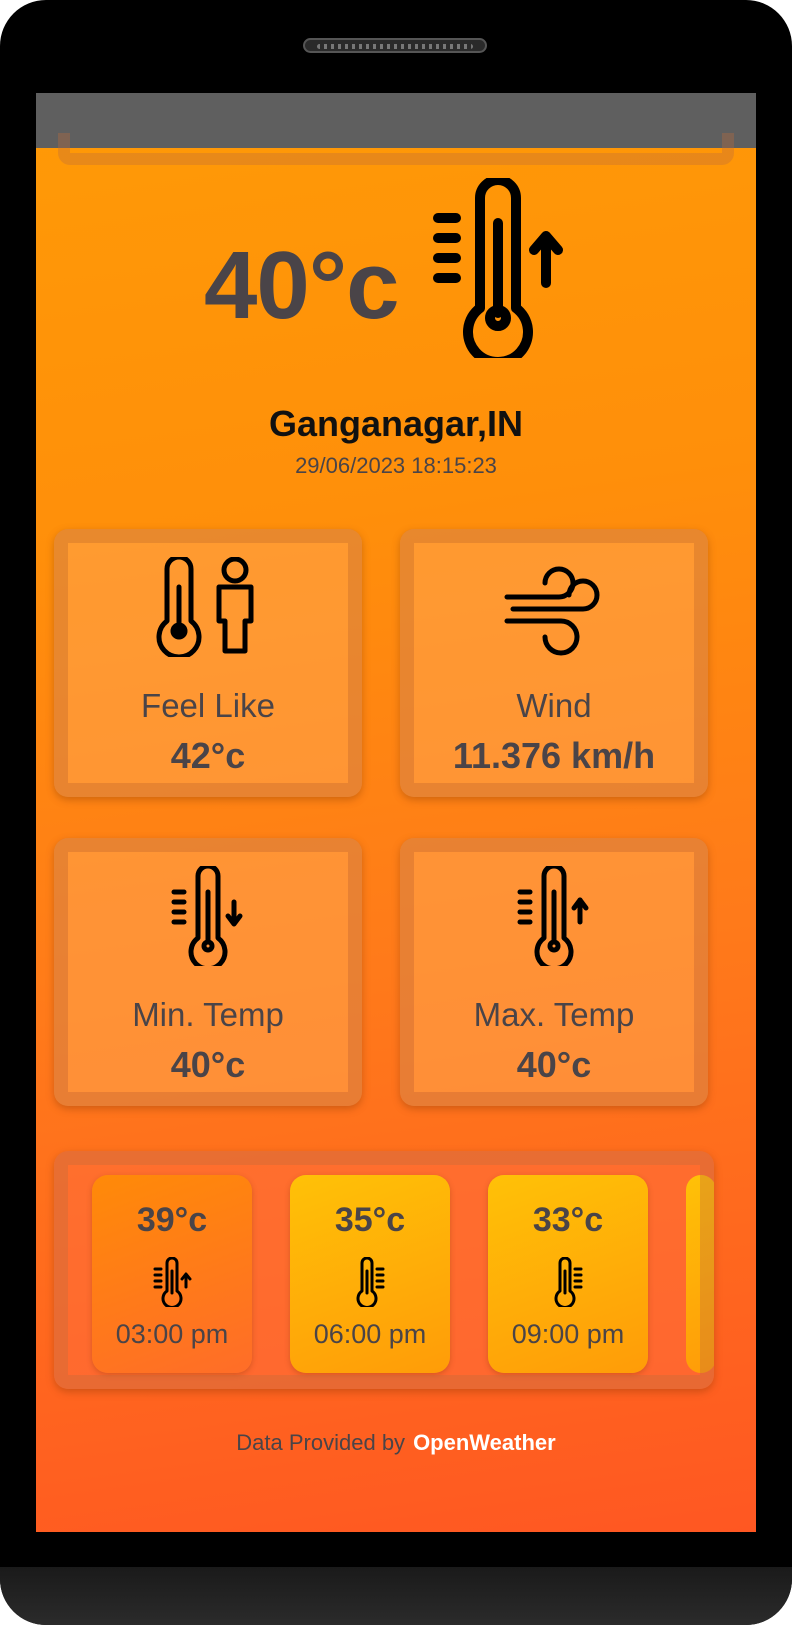 The width and height of the screenshot is (792, 1625). What do you see at coordinates (208, 1014) in the screenshot?
I see `tile-label: Min. Temp` at bounding box center [208, 1014].